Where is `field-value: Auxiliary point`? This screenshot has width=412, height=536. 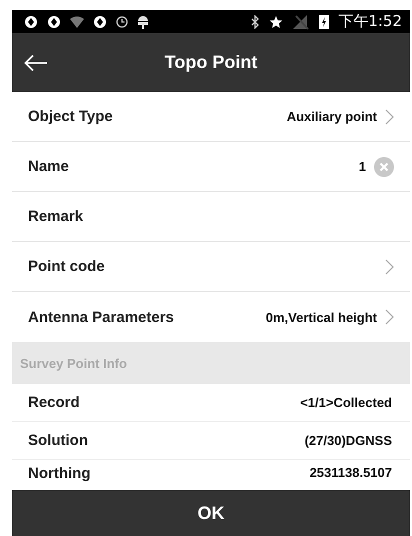
field-value: Auxiliary point is located at coordinates (331, 116).